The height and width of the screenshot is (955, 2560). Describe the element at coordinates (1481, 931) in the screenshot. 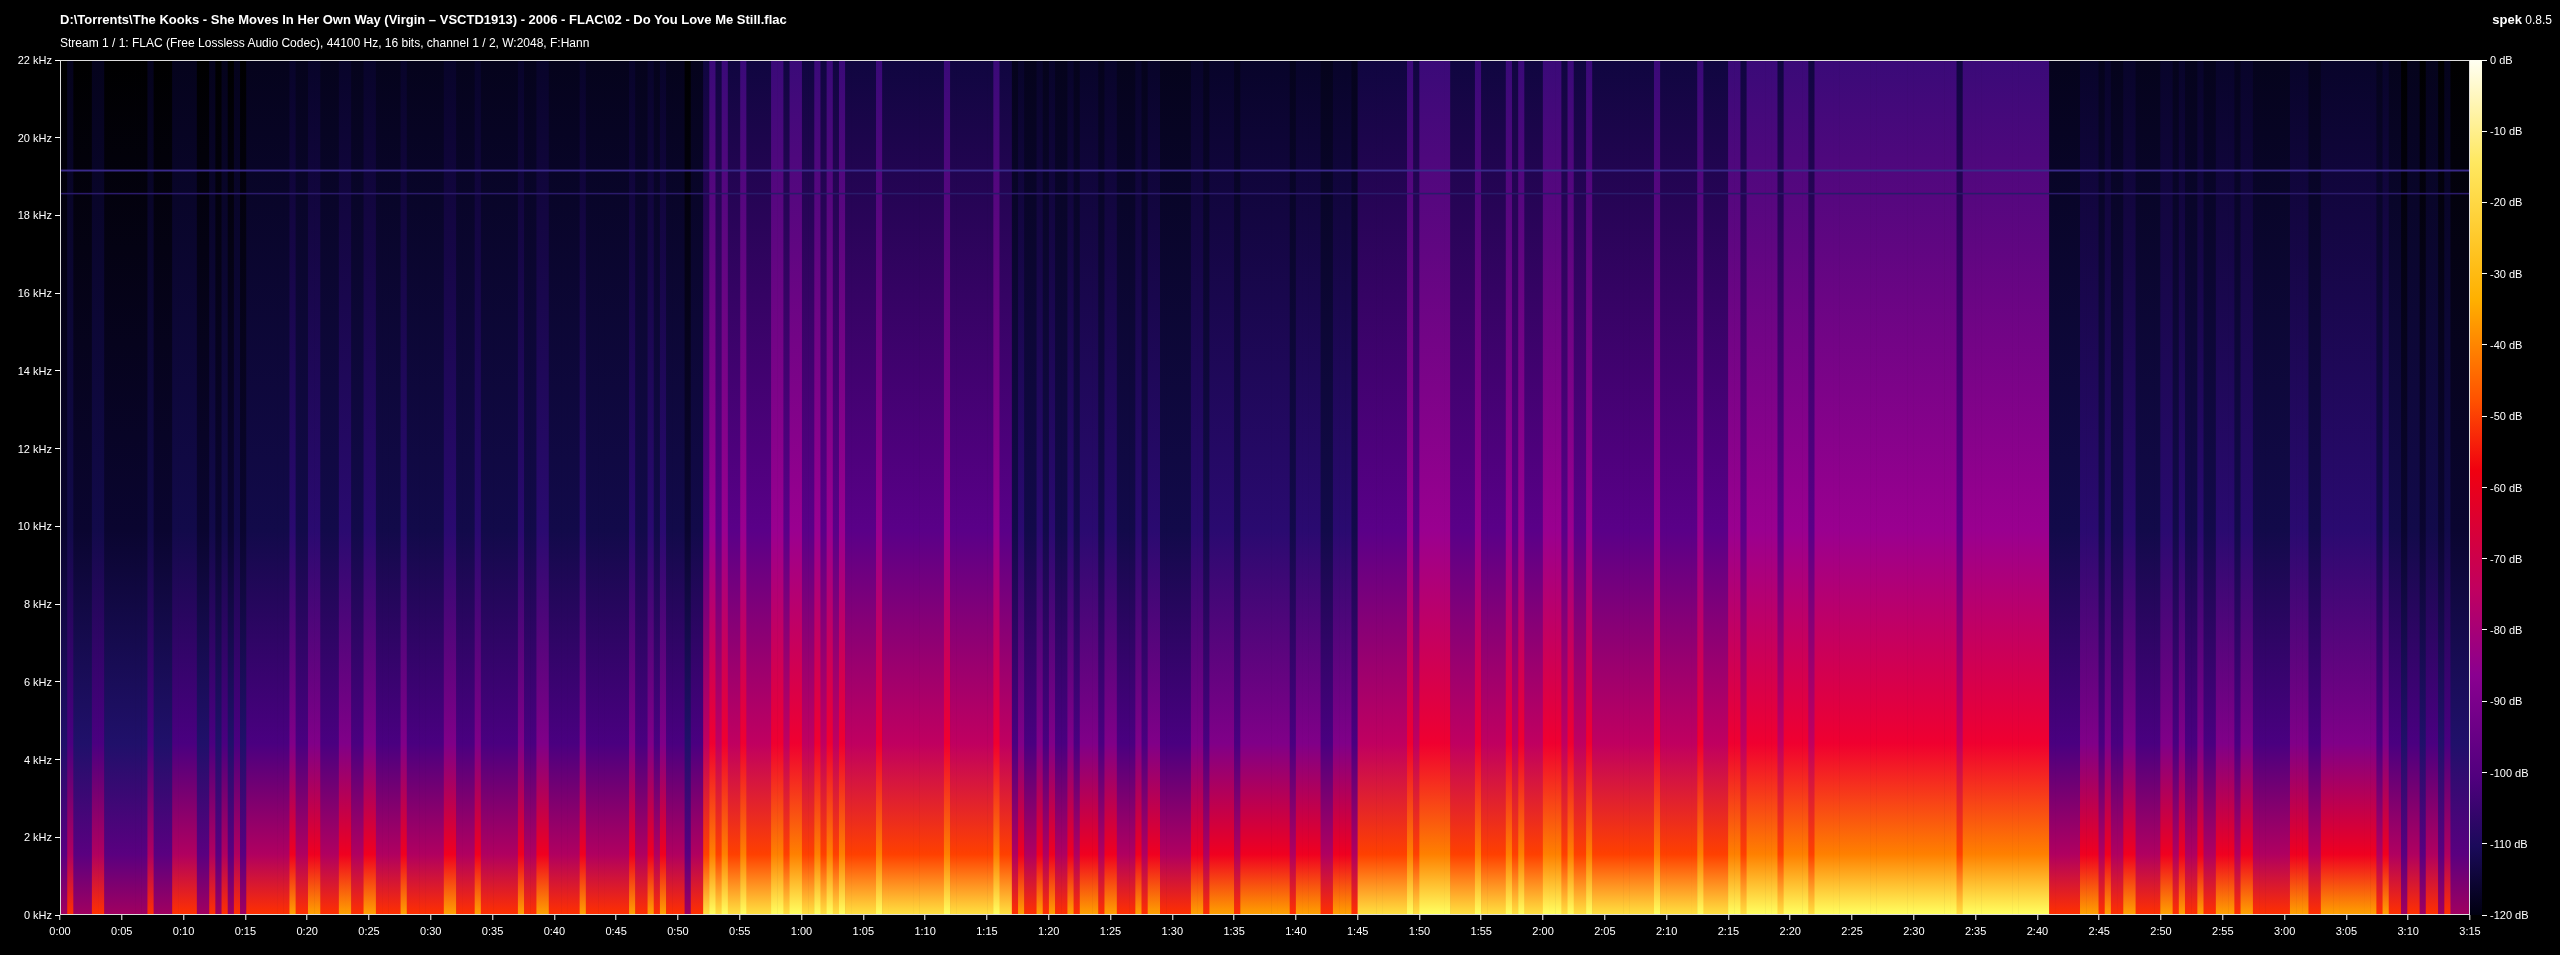

I see `time-label: 1:55` at that location.